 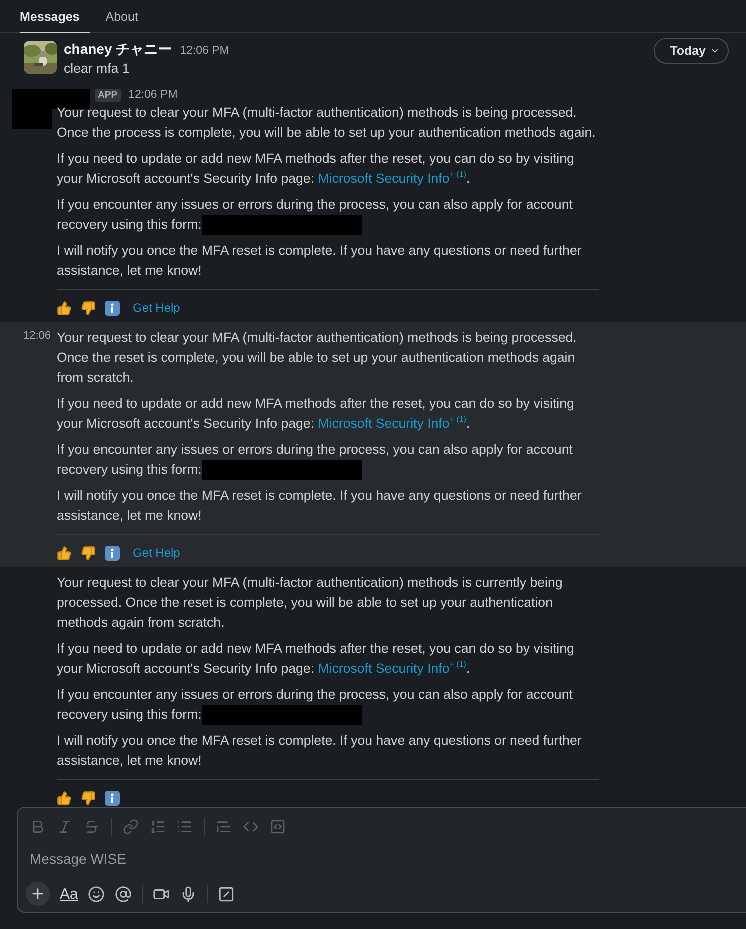 What do you see at coordinates (118, 50) in the screenshot?
I see `sender-name: chaney チャニー` at bounding box center [118, 50].